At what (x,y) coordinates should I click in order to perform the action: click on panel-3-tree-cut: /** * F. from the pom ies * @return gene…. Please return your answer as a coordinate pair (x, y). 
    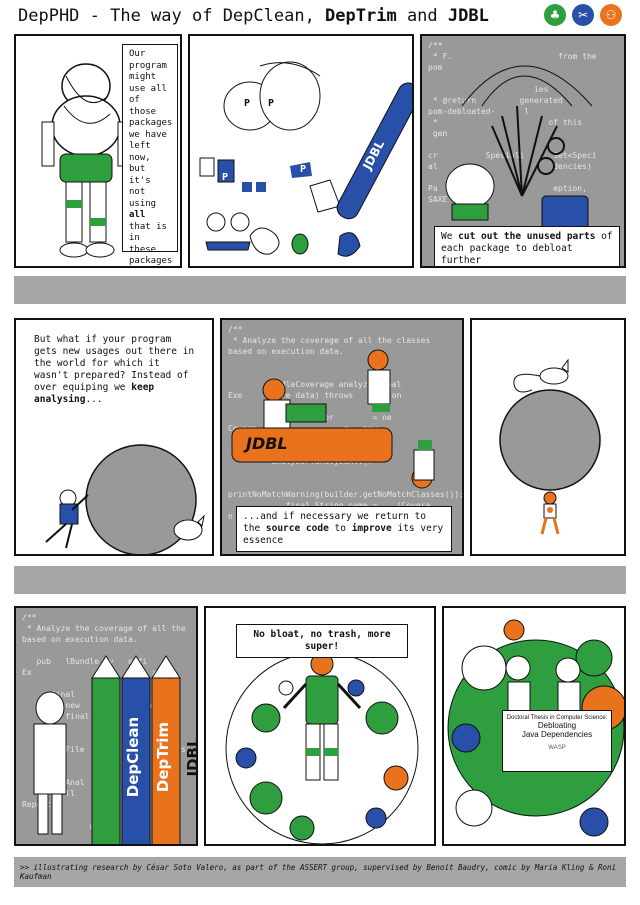
    Looking at the image, I should click on (523, 151).